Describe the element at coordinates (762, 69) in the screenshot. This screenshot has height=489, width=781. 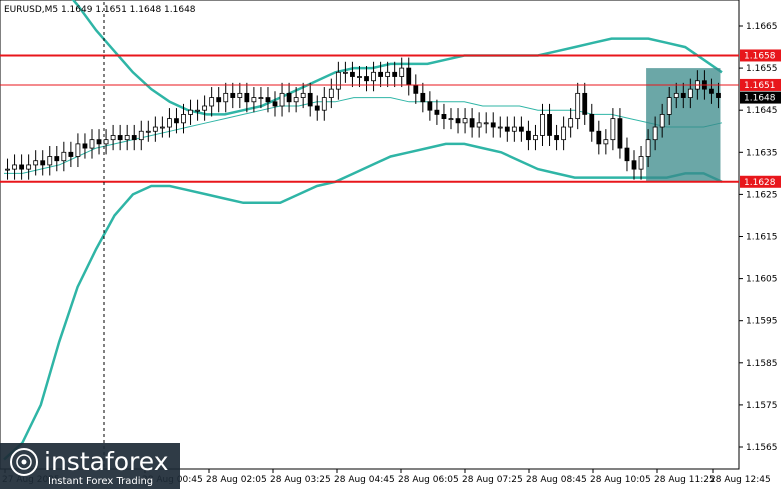
I see `y-tick-label: 1.1655` at that location.